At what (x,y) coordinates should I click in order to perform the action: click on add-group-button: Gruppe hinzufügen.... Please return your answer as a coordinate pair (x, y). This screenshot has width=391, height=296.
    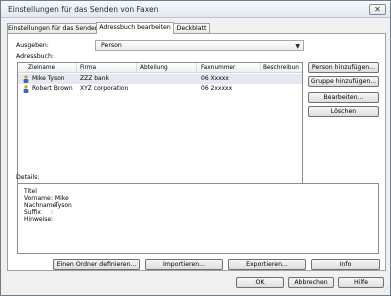
    Looking at the image, I should click on (343, 81).